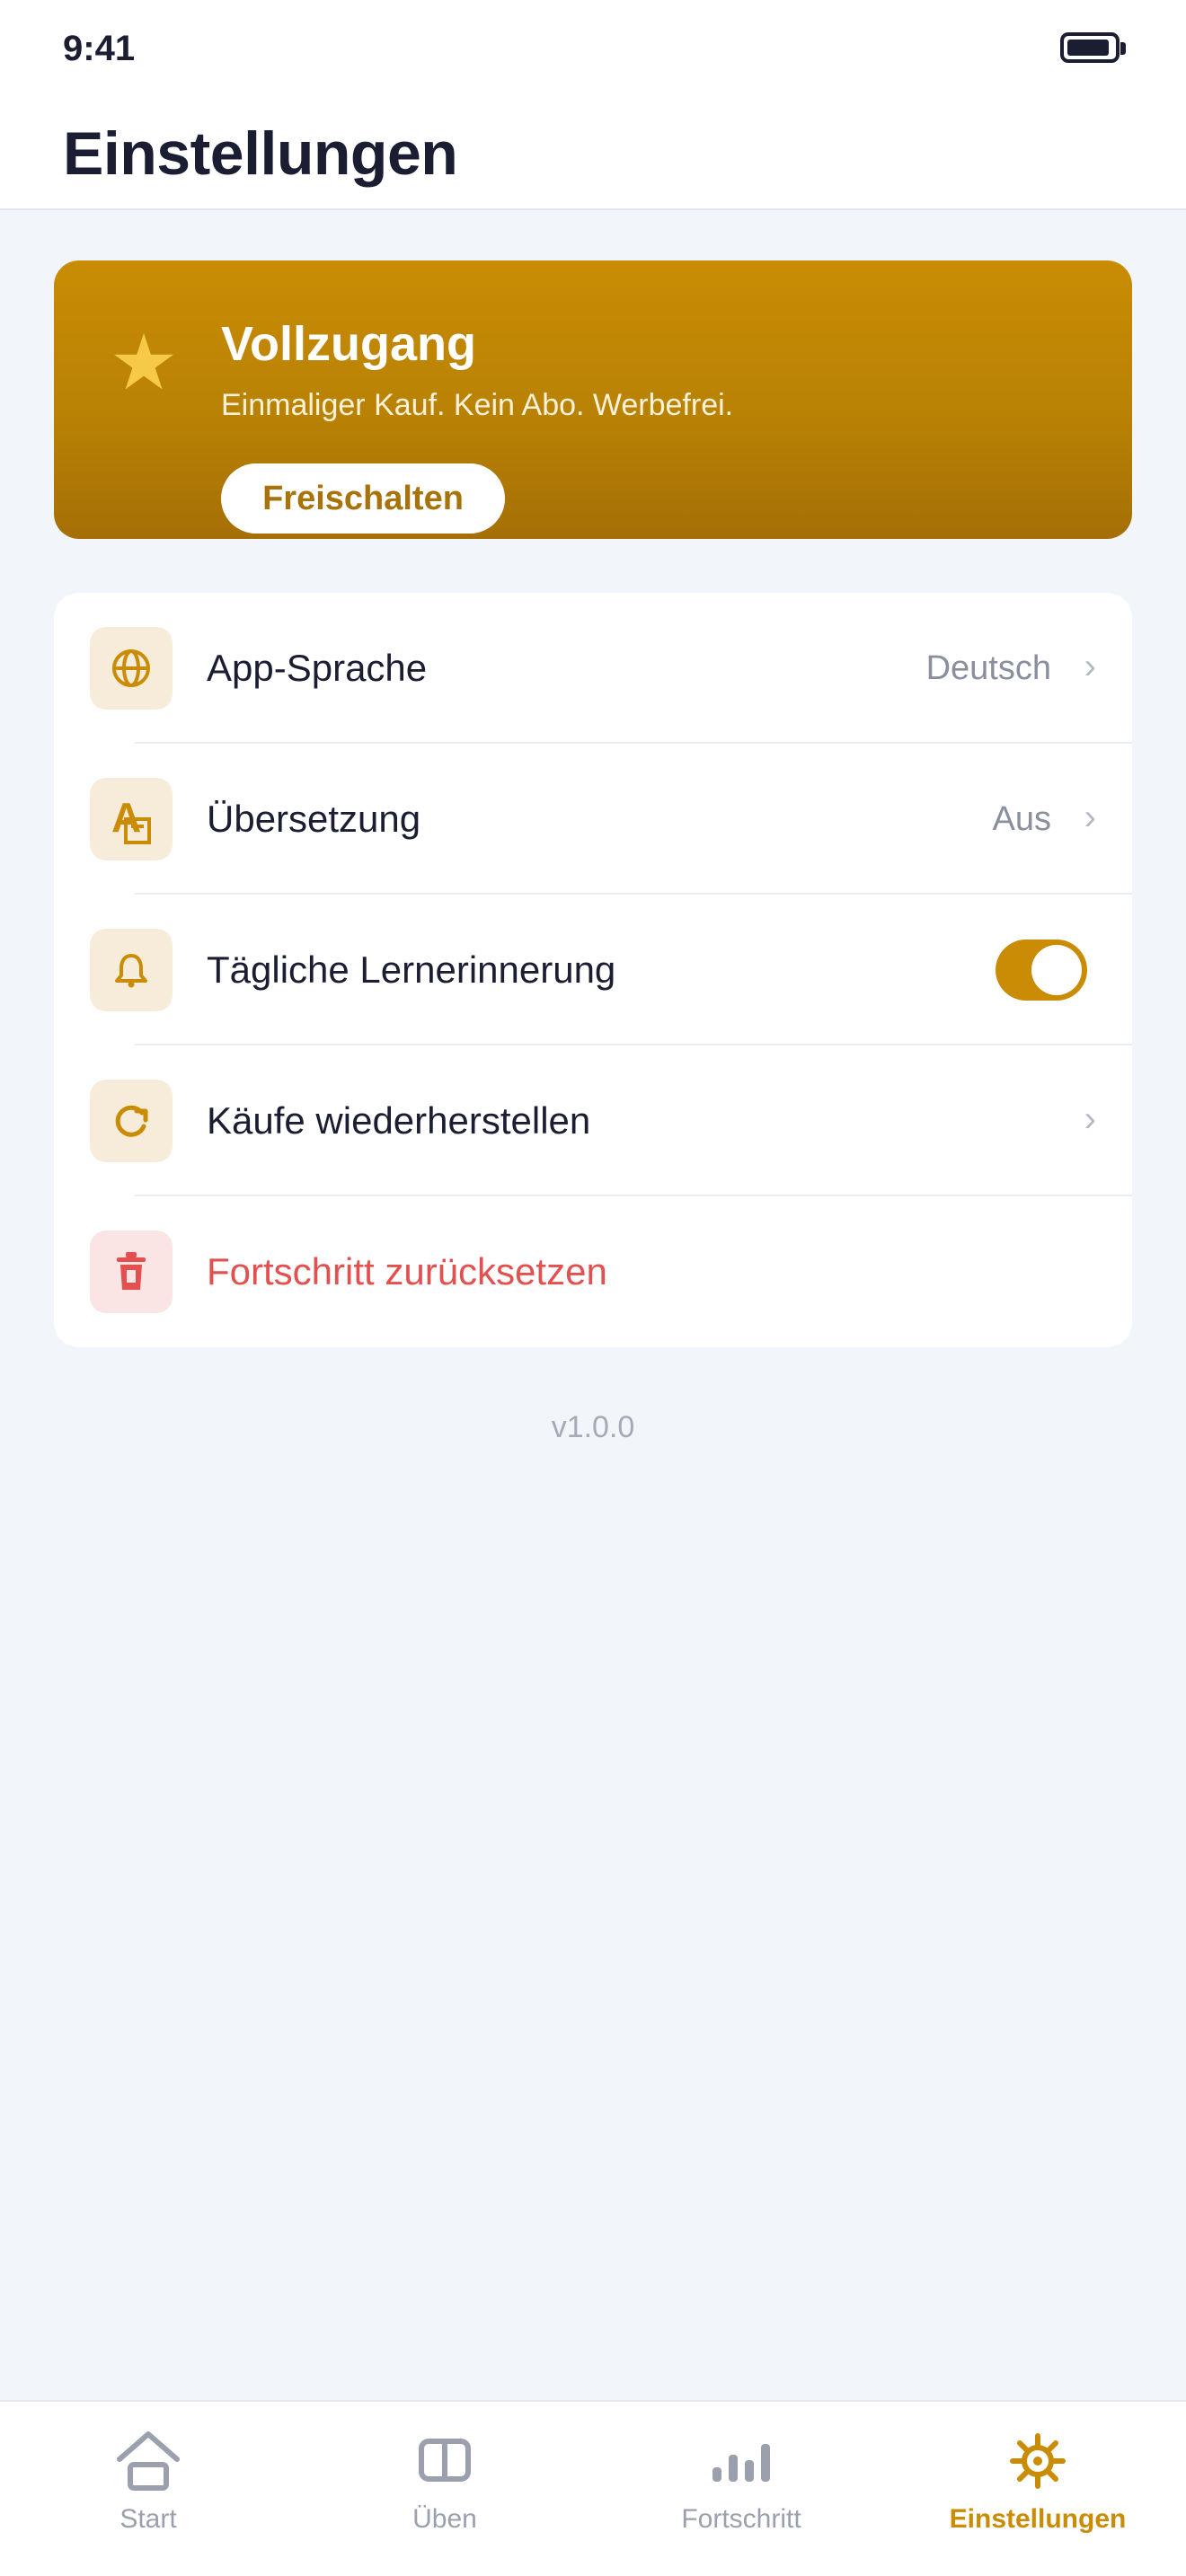 Image resolution: width=1186 pixels, height=2576 pixels. I want to click on settings-row-reset-progress: Fortschritt zurücksetzen, so click(593, 1271).